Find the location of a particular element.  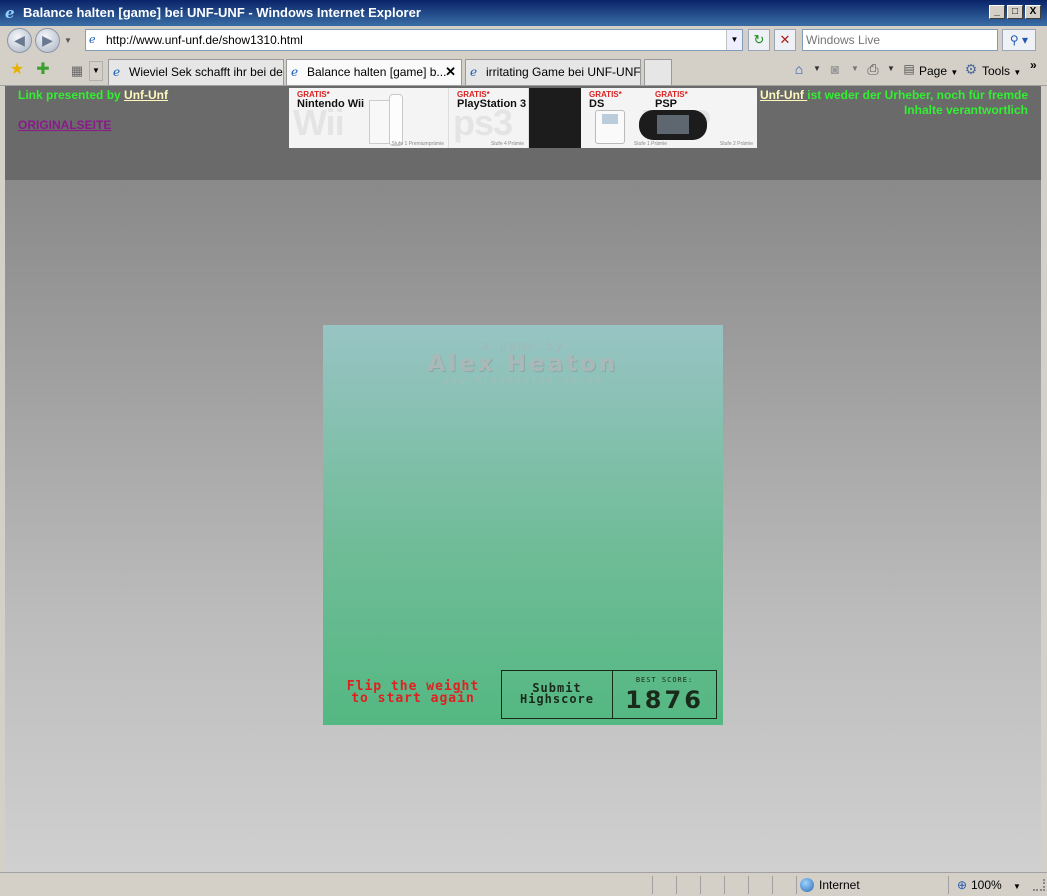

close-window-button: X is located at coordinates (1033, 12).